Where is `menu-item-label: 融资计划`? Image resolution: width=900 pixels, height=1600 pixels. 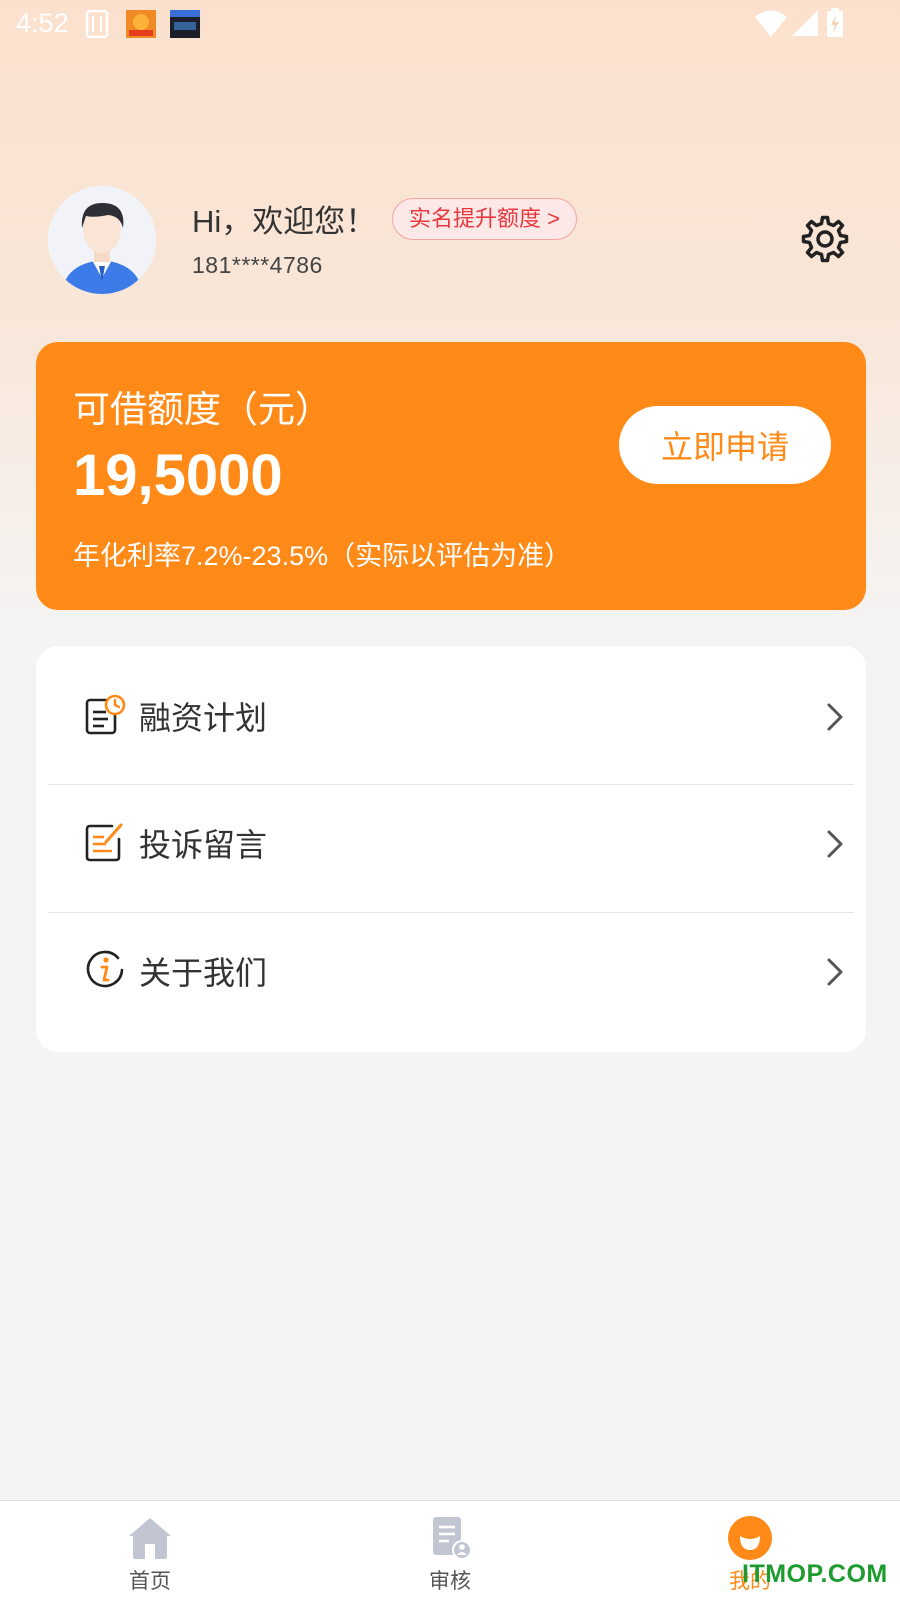
menu-item-label: 融资计划 is located at coordinates (203, 718).